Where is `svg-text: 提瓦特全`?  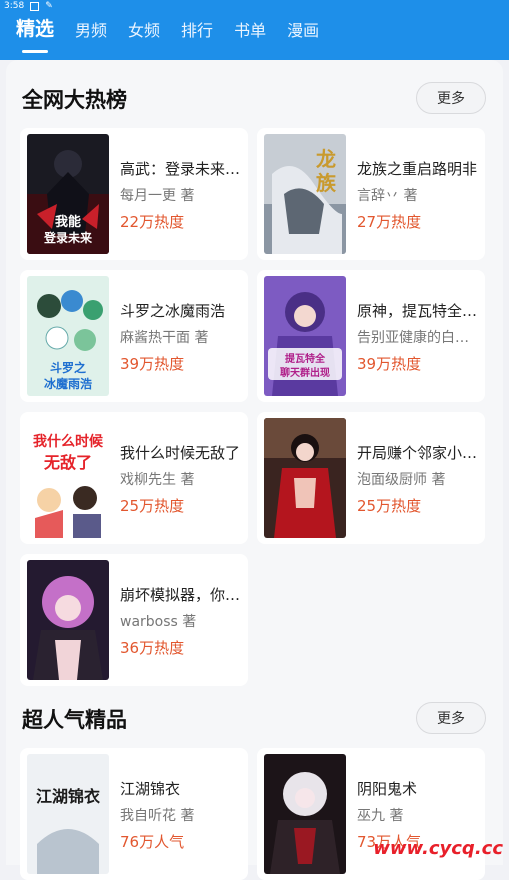
svg-text: 提瓦特全 is located at coordinates (305, 358).